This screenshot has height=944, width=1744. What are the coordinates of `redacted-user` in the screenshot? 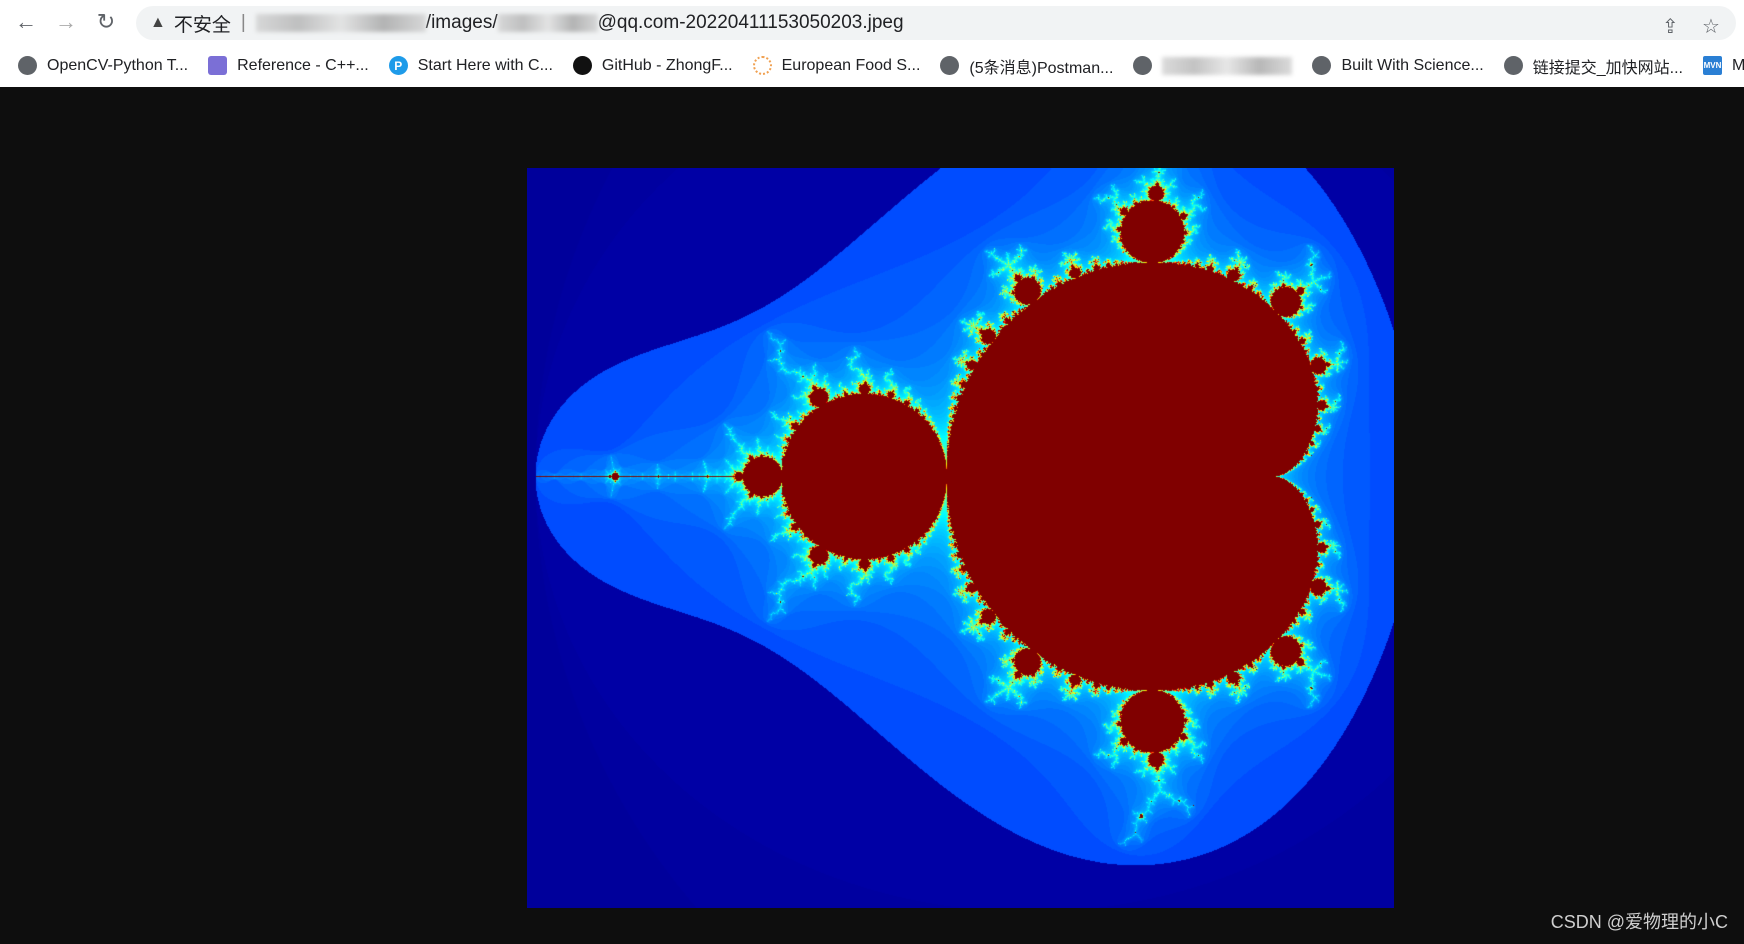 It's located at (547, 23).